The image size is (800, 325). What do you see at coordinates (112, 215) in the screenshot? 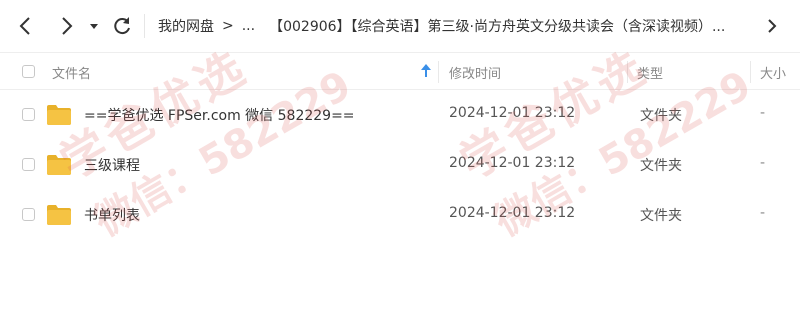
I see `file-name: 书单列表` at bounding box center [112, 215].